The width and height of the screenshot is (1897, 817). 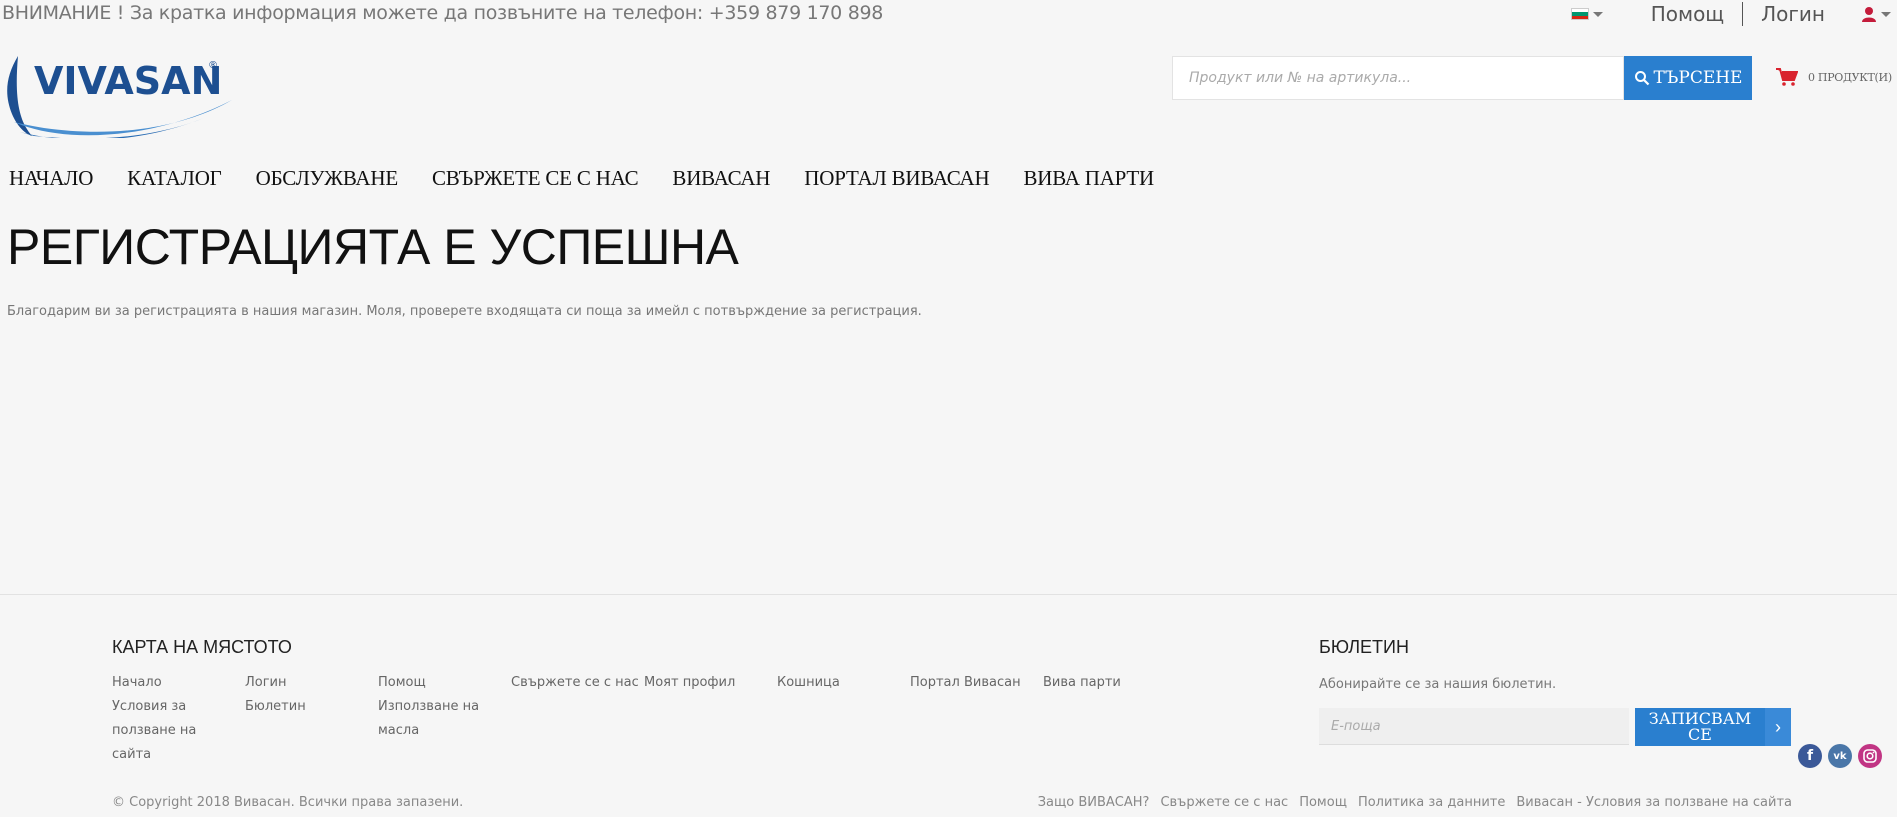 I want to click on newsletter-email-input, so click(x=1474, y=726).